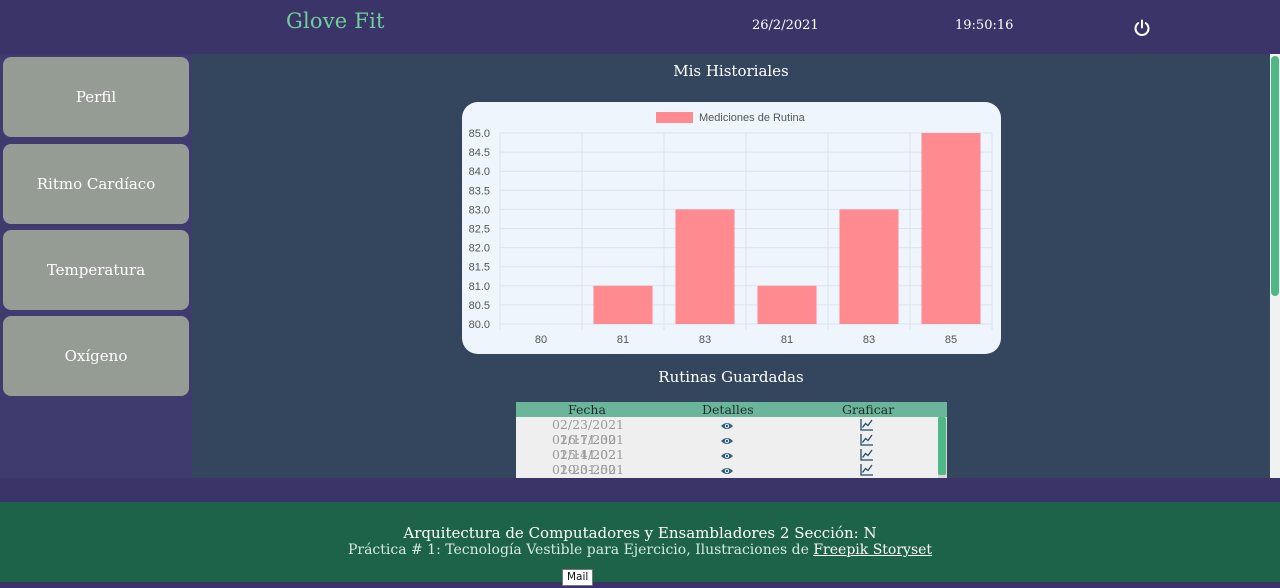 Image resolution: width=1280 pixels, height=588 pixels. I want to click on x-tick-label: 80, so click(541, 340).